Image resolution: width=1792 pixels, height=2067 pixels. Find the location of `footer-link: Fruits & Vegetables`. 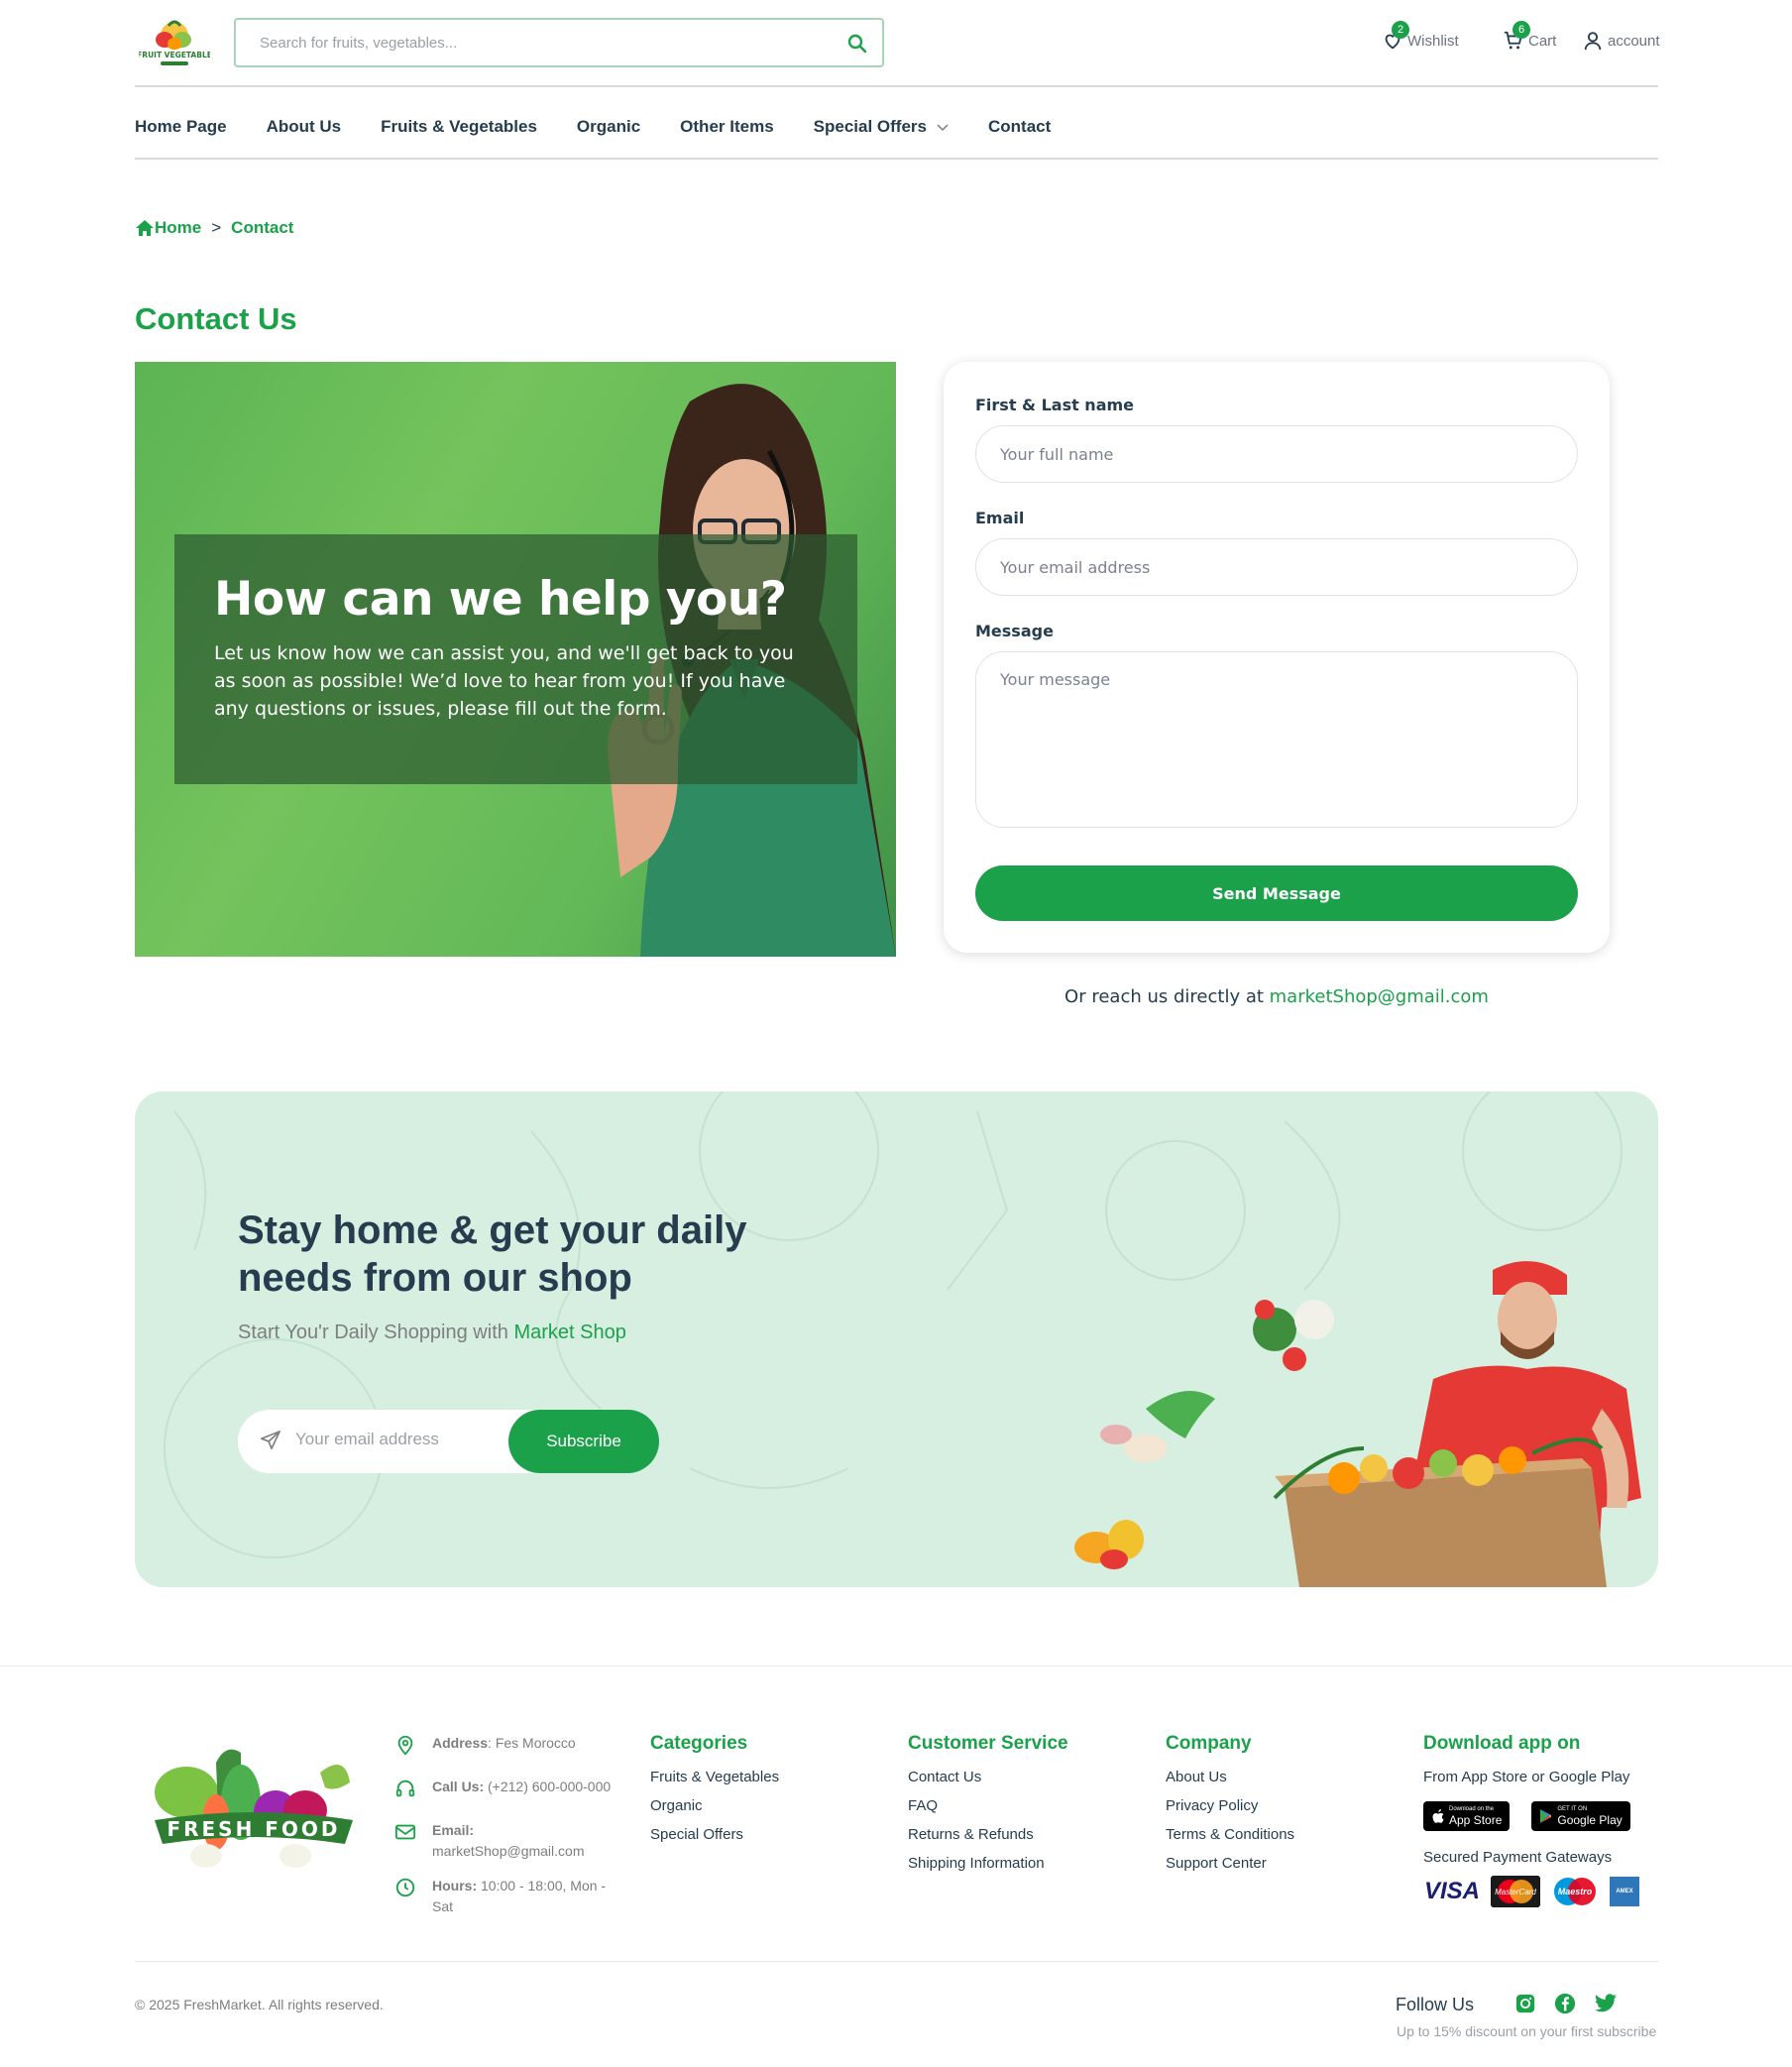

footer-link: Fruits & Vegetables is located at coordinates (714, 1777).